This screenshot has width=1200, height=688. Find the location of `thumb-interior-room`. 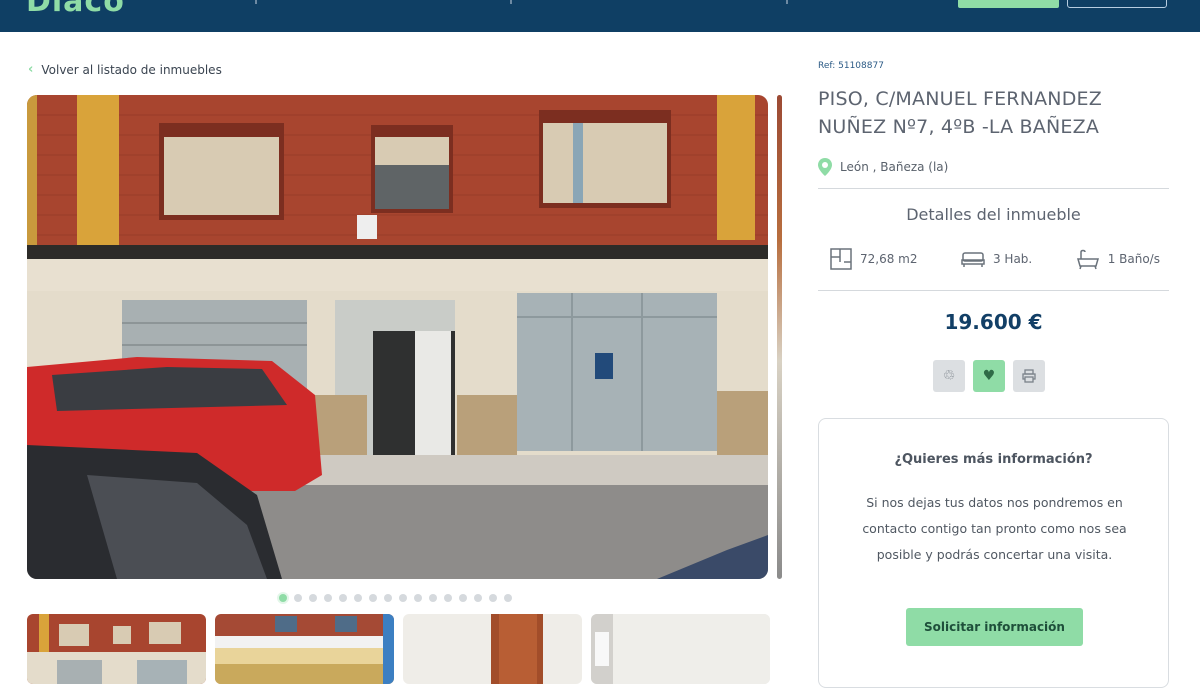

thumb-interior-room is located at coordinates (680, 649).